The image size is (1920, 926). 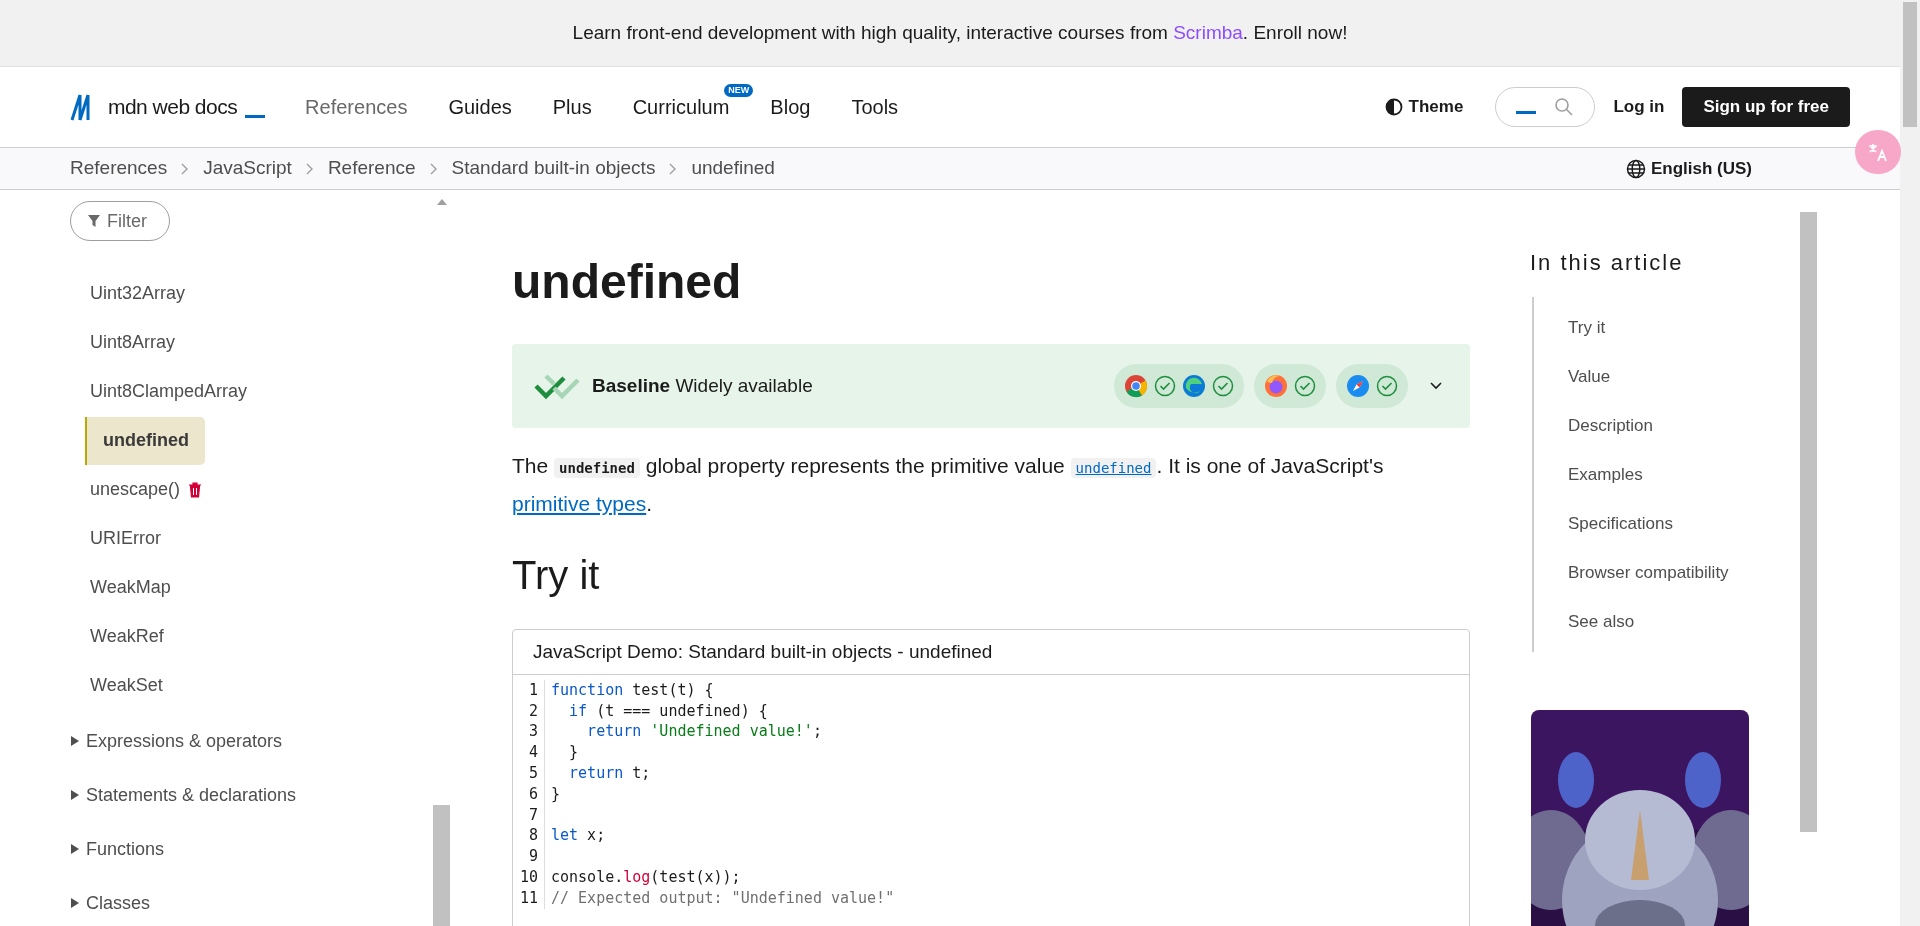 What do you see at coordinates (1194, 385) in the screenshot?
I see `edge-icon` at bounding box center [1194, 385].